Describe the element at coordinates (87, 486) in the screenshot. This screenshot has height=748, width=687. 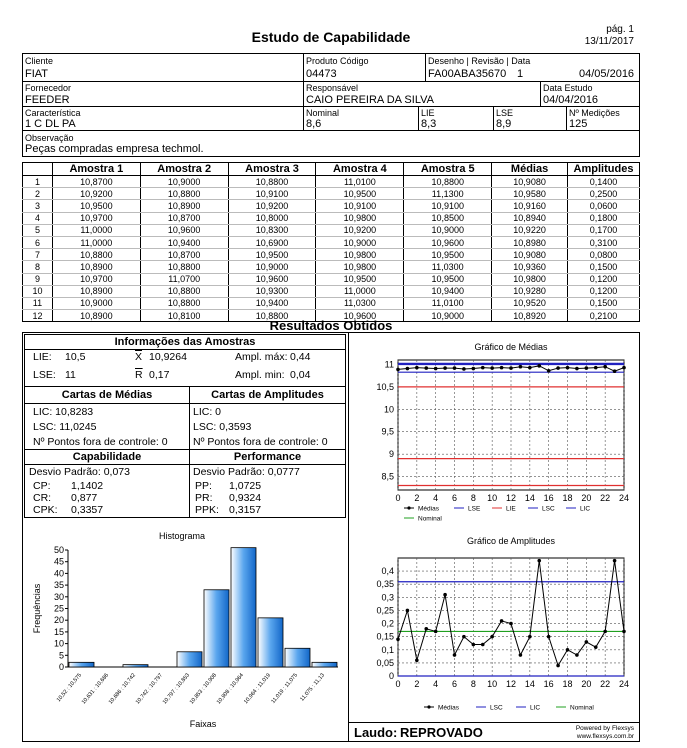
I see `cp-value: 1,1402` at that location.